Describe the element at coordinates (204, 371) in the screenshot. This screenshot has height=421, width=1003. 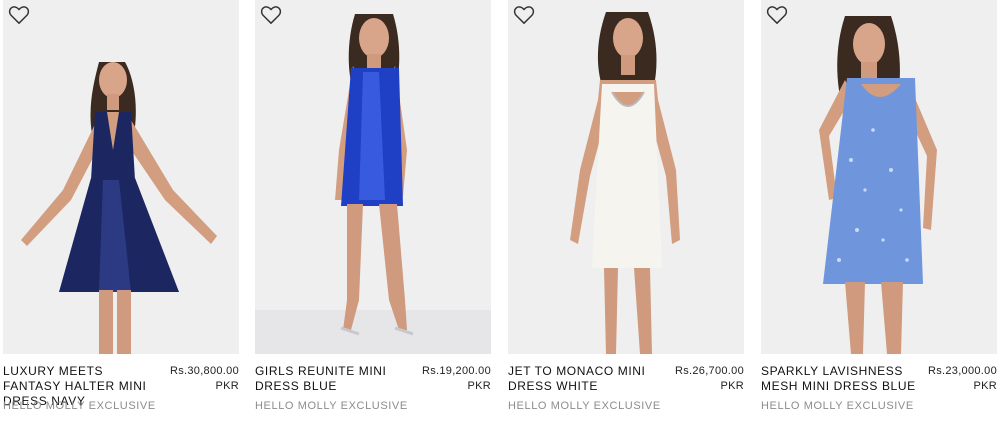
I see `price-value: Rs.30,800.00` at that location.